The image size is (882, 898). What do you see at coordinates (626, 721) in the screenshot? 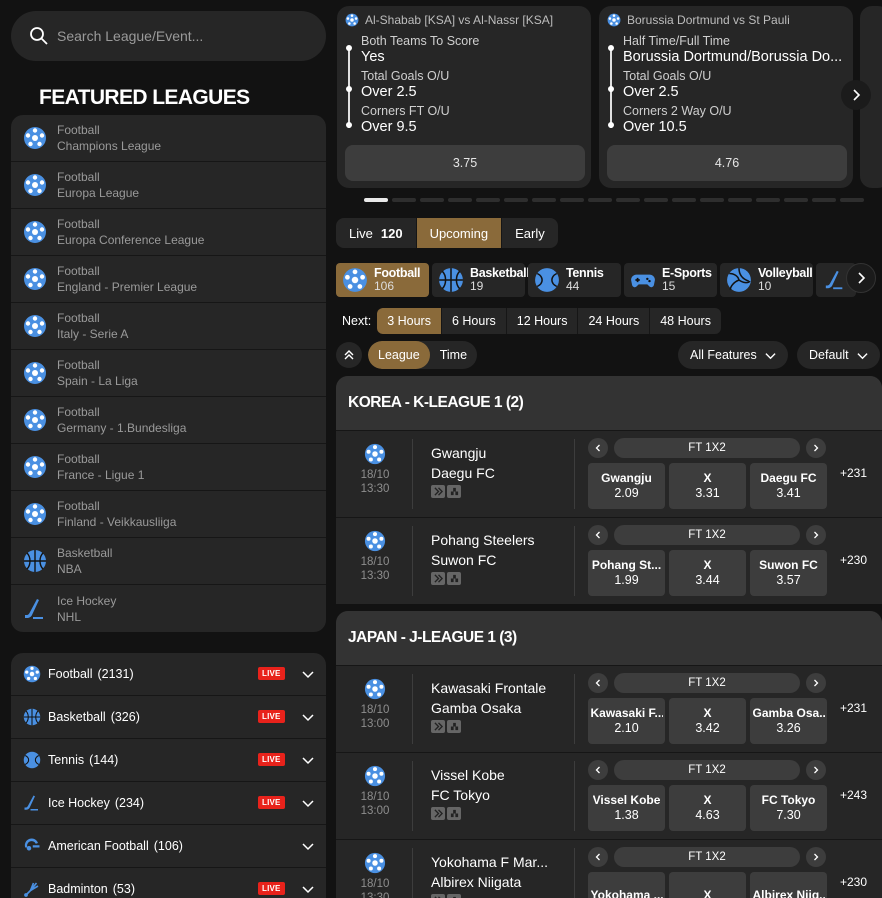
I see `odds-button: Kawasaki F... 2.10` at bounding box center [626, 721].